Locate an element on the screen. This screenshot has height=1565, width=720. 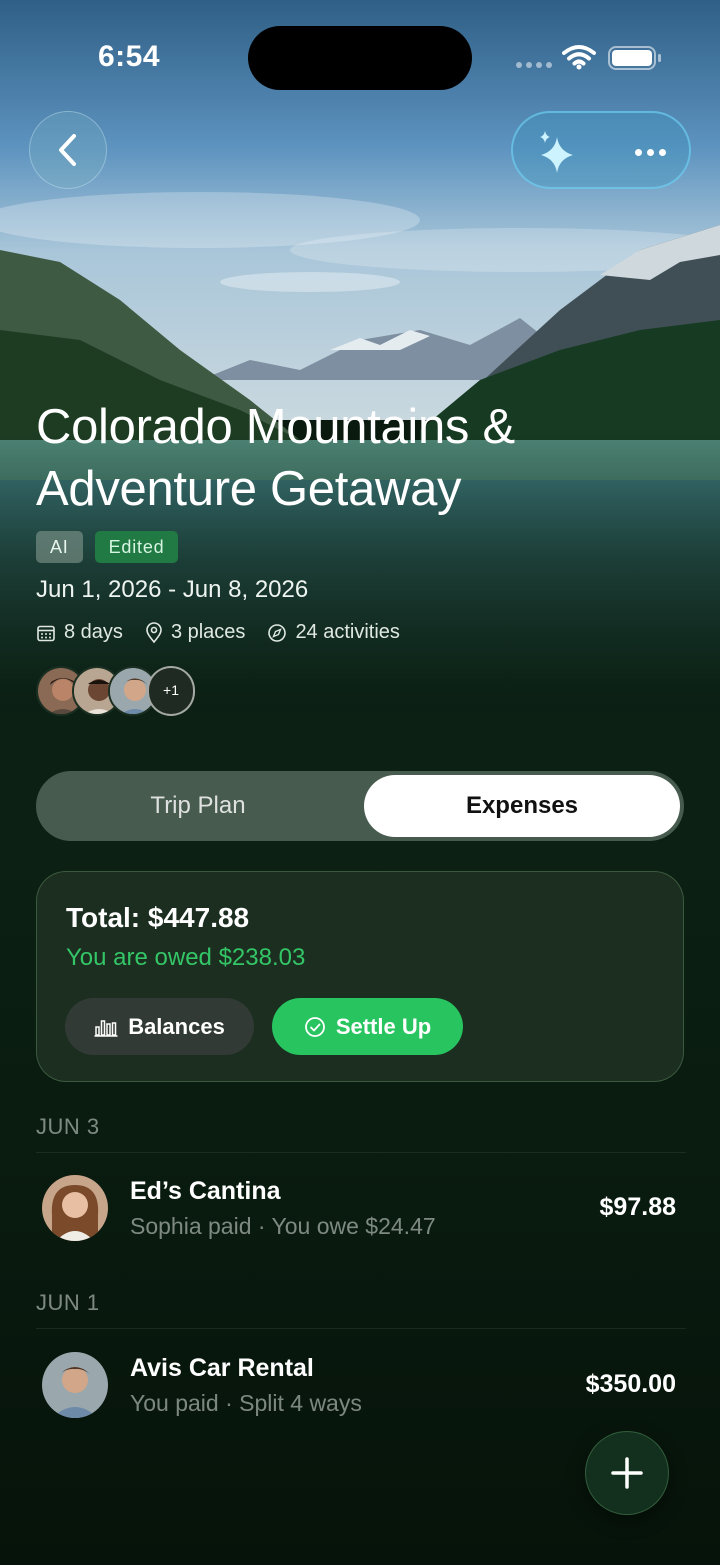
wifi-icon is located at coordinates (579, 59).